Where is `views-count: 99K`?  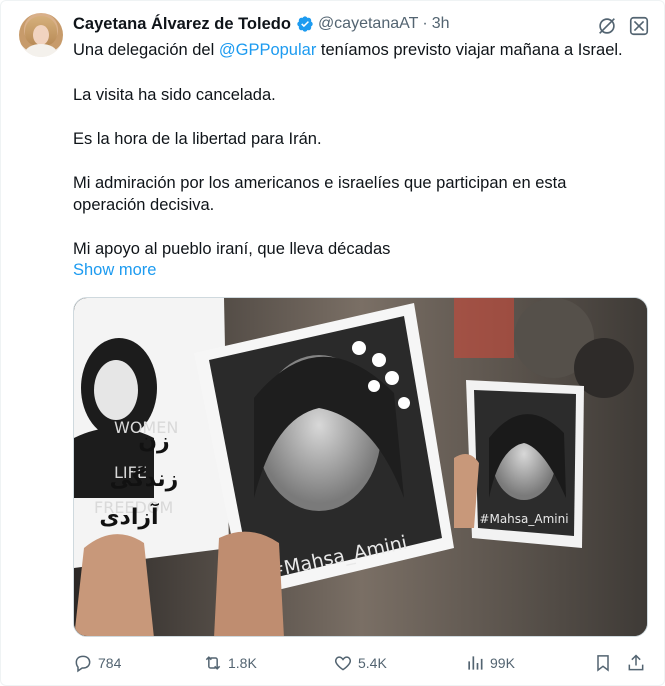
views-count: 99K is located at coordinates (502, 663).